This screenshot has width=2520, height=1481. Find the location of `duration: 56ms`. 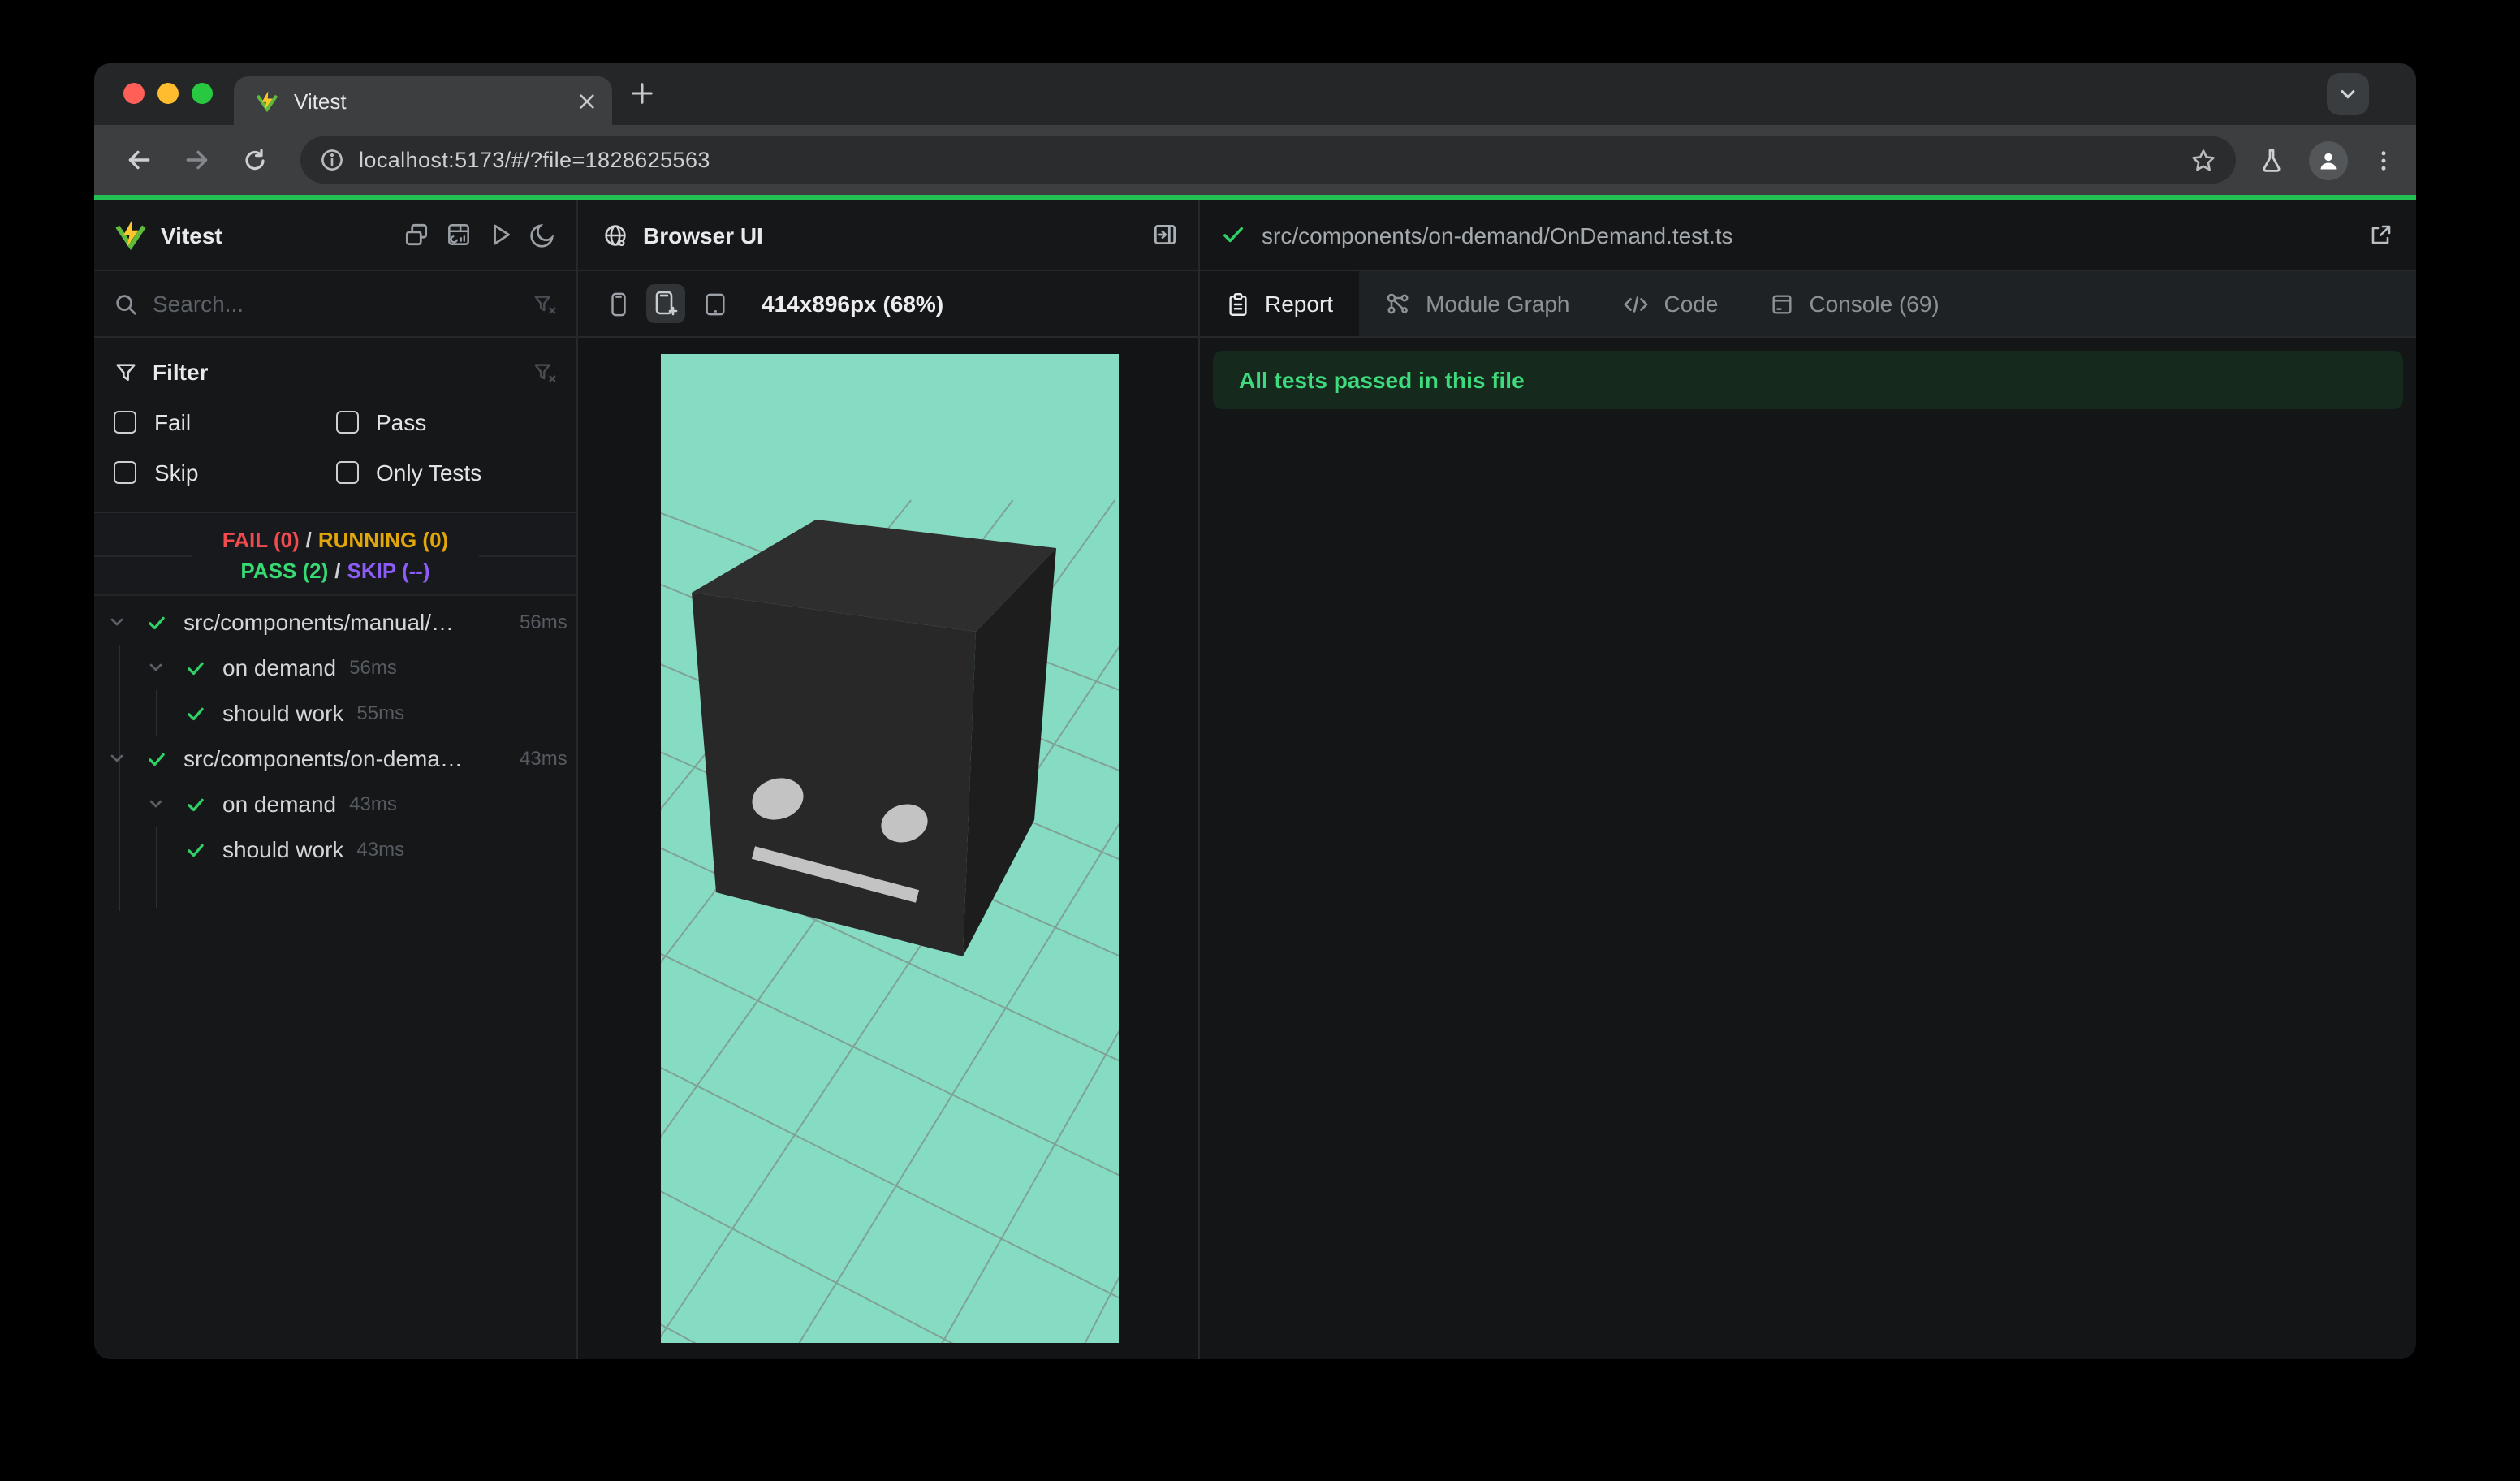

duration: 56ms is located at coordinates (543, 622).